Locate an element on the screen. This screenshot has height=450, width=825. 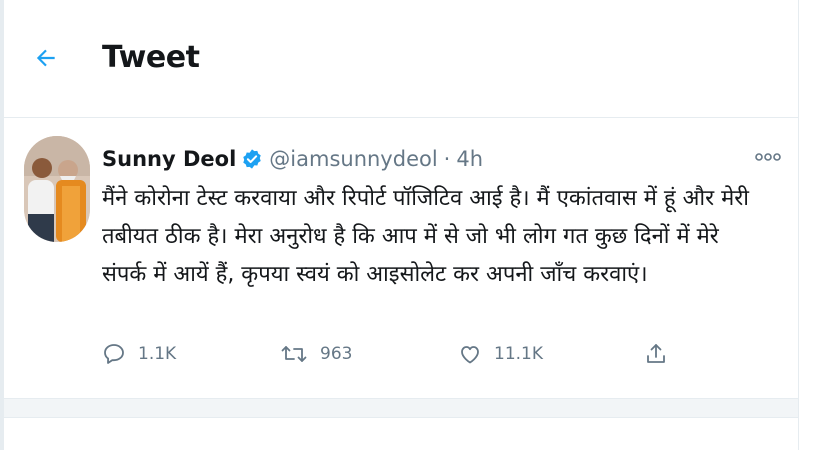
share-button is located at coordinates (656, 354).